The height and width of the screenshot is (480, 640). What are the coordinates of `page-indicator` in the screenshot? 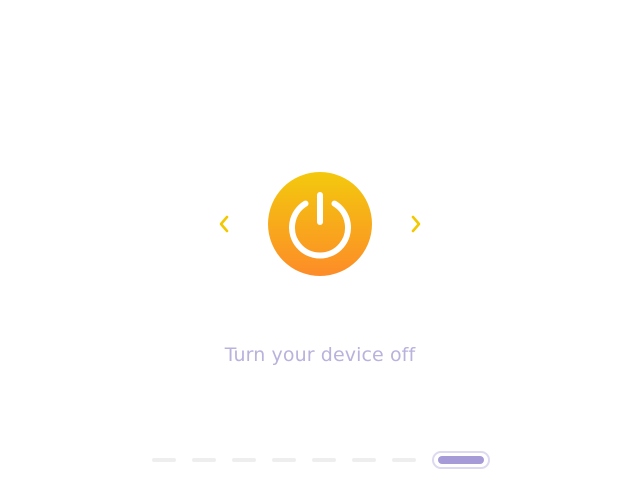 It's located at (322, 460).